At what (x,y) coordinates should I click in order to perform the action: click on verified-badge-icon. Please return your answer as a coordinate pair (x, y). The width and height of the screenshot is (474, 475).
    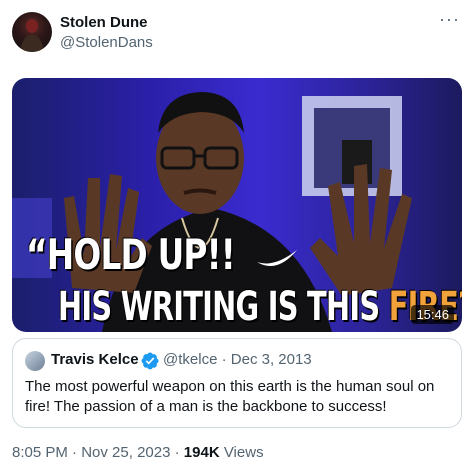
    Looking at the image, I should click on (150, 361).